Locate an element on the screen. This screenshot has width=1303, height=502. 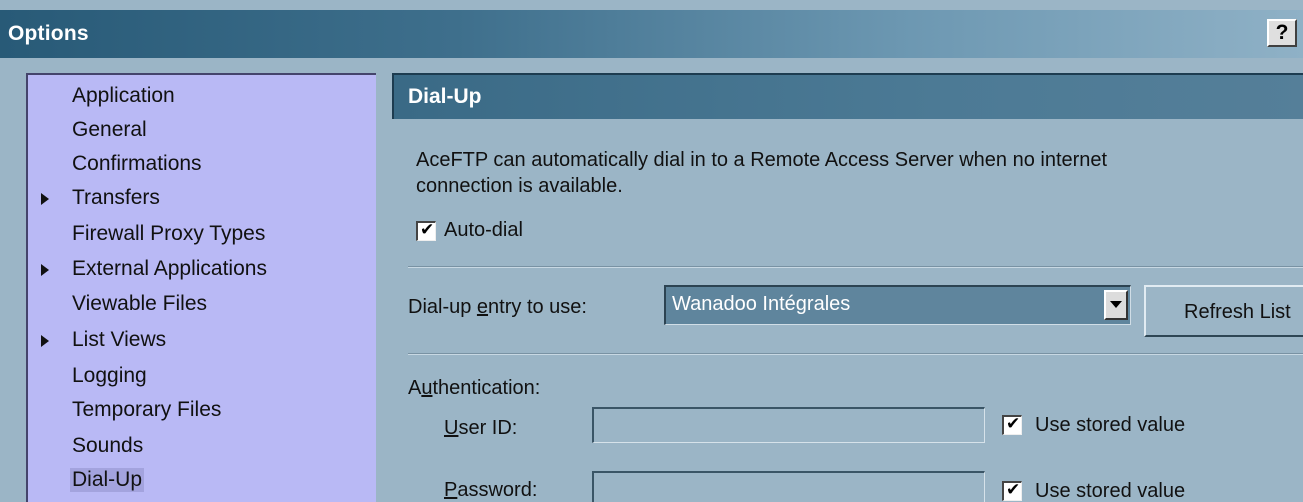
nav-item-label: Transfers is located at coordinates (116, 197).